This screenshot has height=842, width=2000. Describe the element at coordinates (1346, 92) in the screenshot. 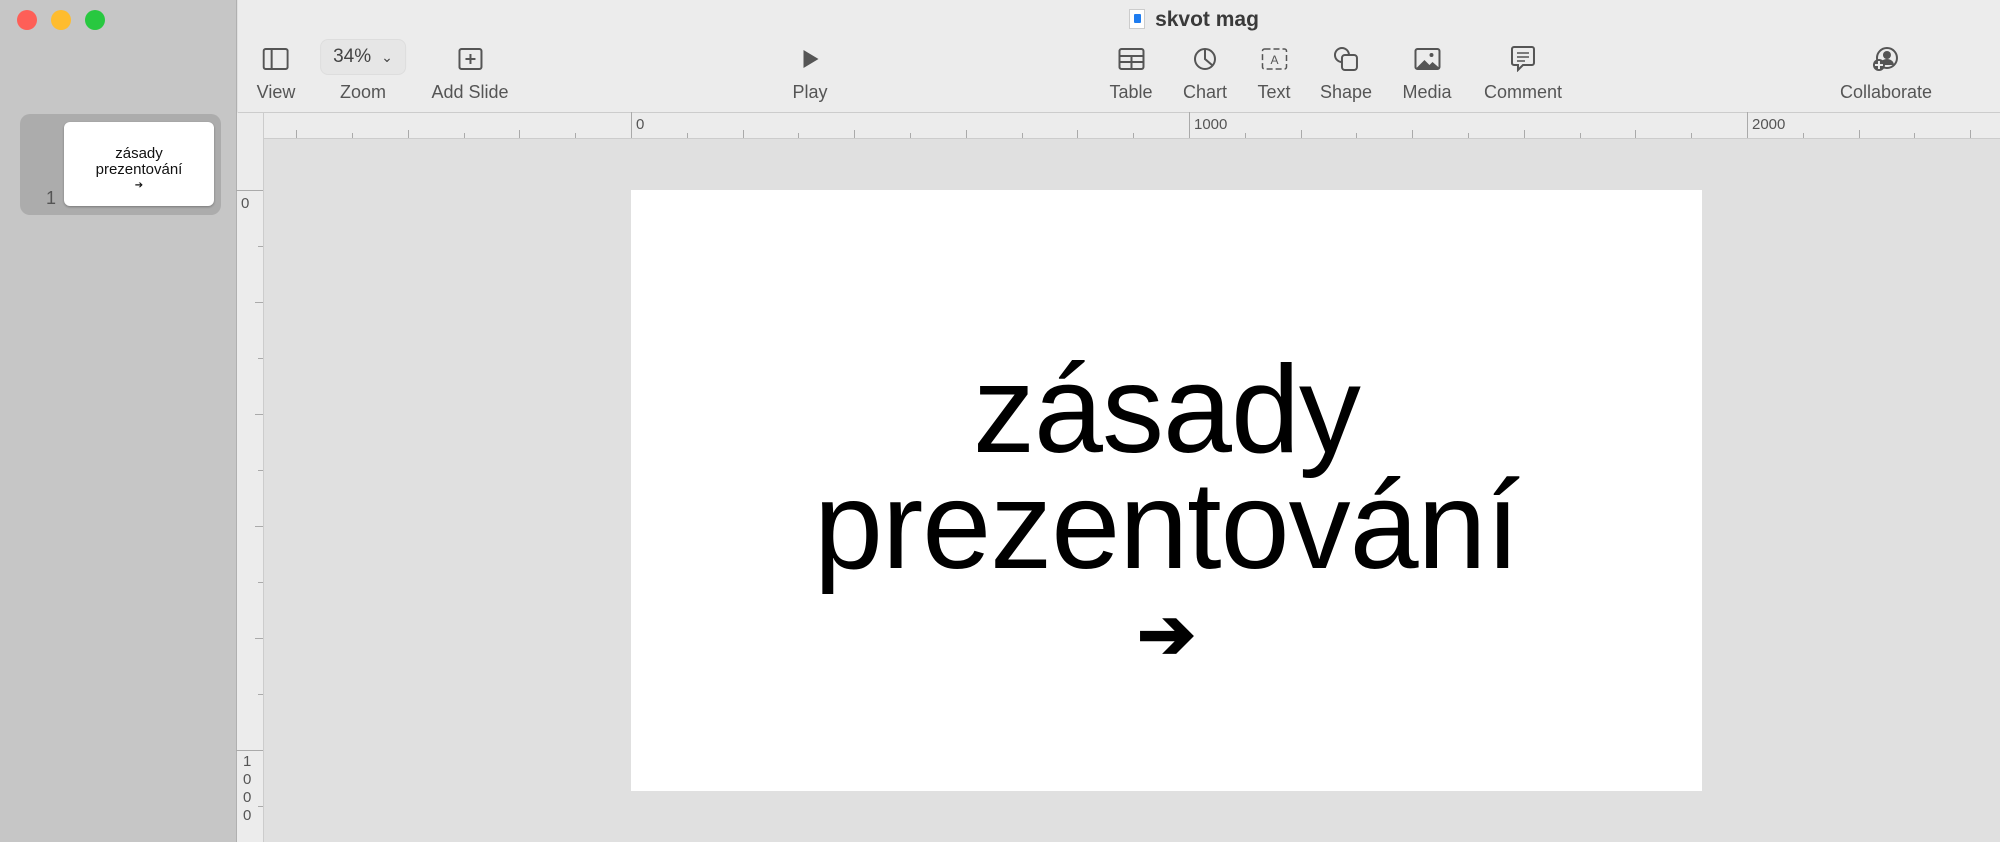

I see `shape-label: Shape` at that location.